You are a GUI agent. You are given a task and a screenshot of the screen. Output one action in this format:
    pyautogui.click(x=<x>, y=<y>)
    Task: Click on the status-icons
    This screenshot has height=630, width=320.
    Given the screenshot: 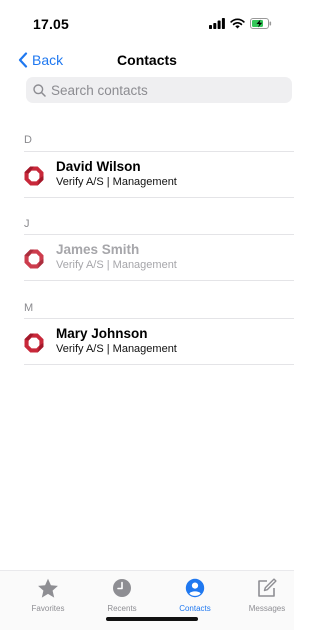 What is the action you would take?
    pyautogui.click(x=240, y=23)
    